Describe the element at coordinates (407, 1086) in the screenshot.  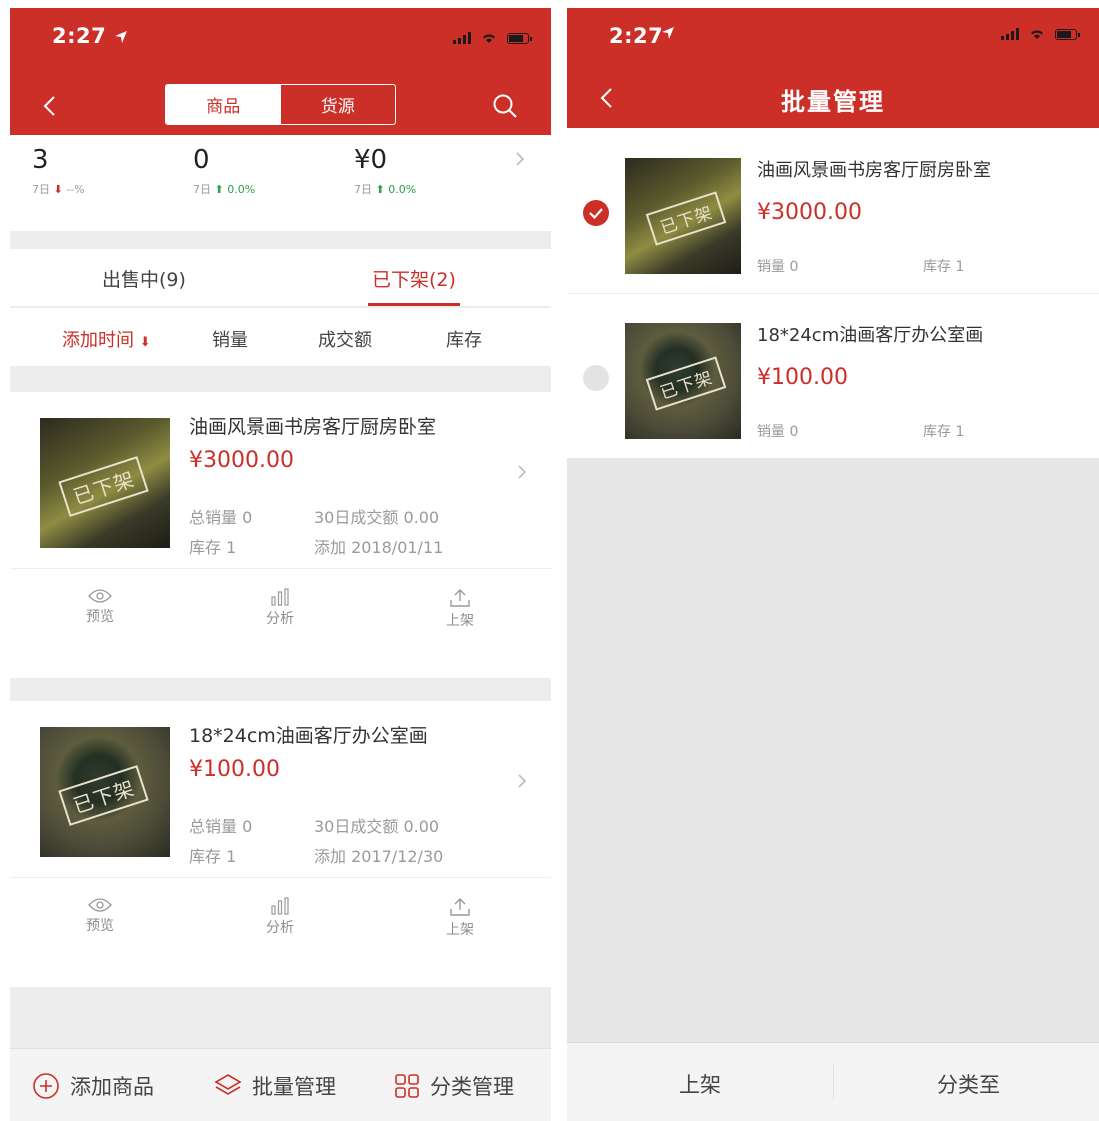
I see `grid-icon` at that location.